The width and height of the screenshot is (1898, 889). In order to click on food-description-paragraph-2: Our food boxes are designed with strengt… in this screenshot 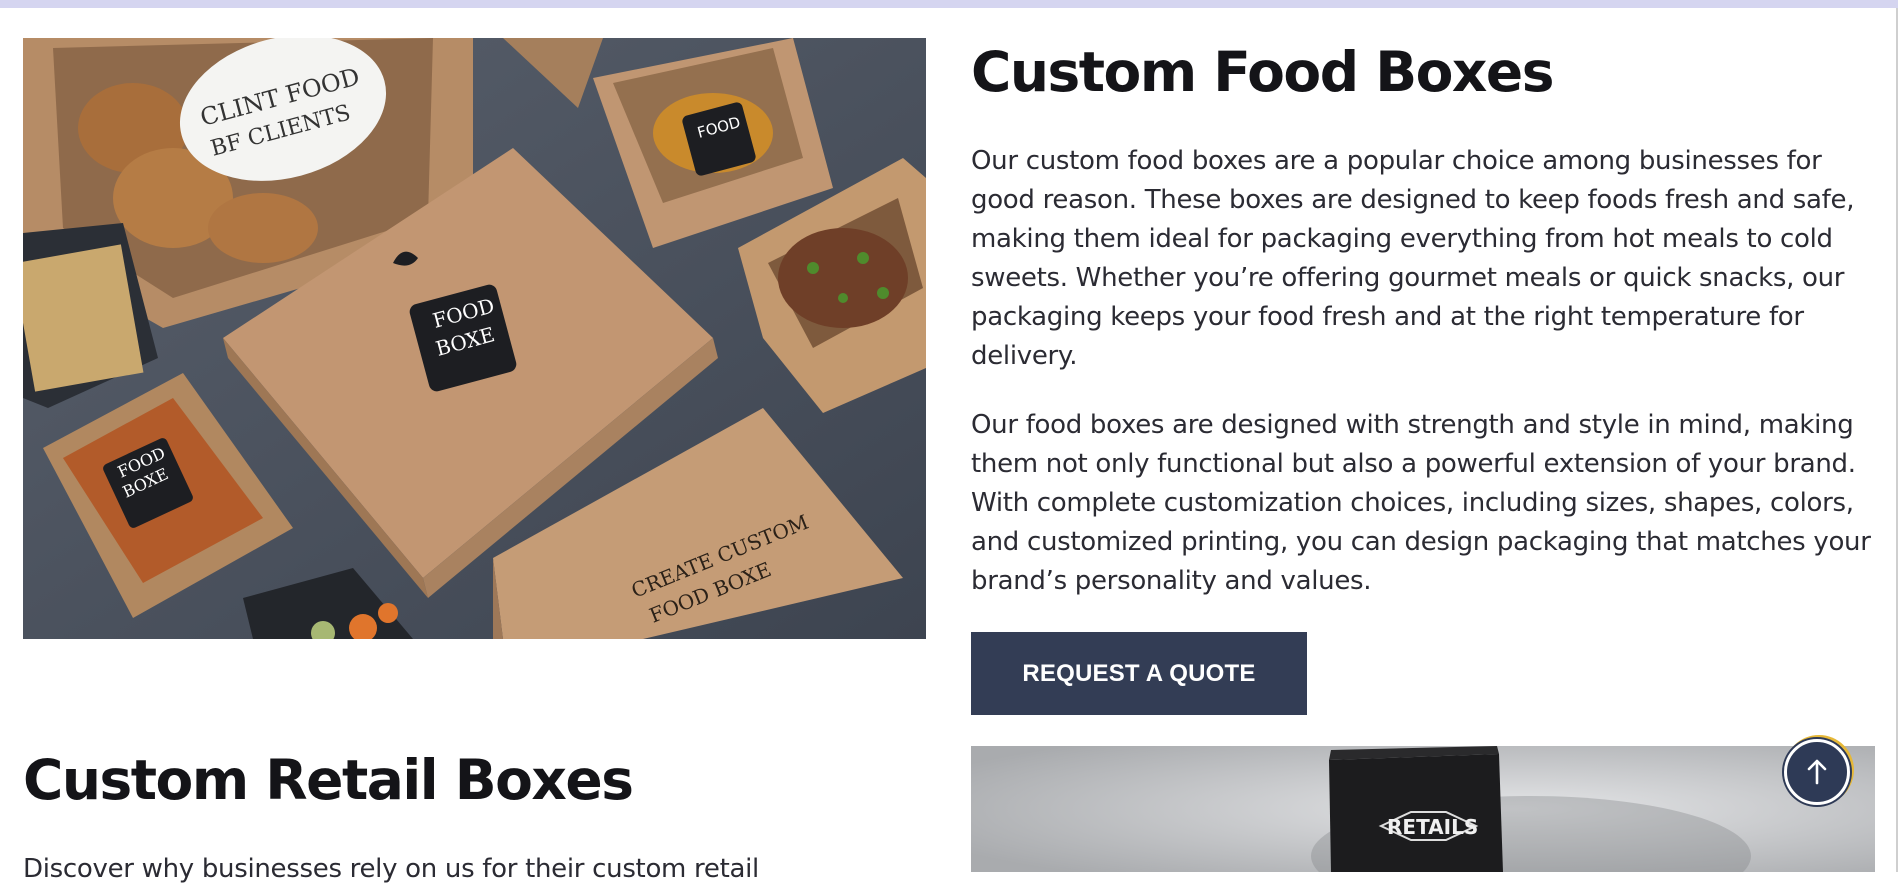, I will do `click(1421, 503)`.